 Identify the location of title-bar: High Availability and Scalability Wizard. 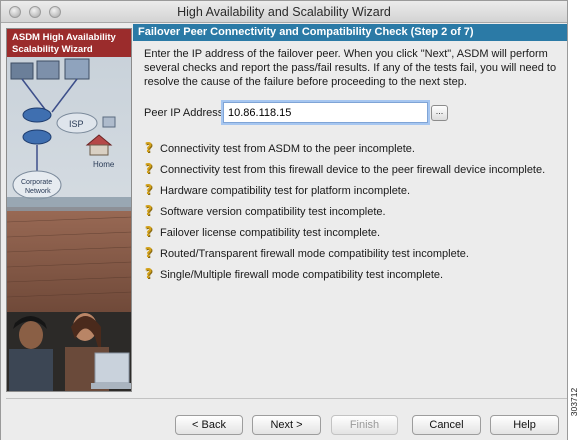
(284, 12).